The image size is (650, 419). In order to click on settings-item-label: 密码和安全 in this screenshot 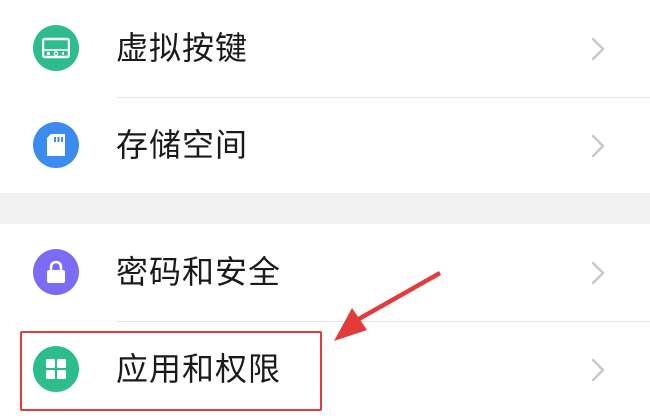, I will do `click(199, 272)`.